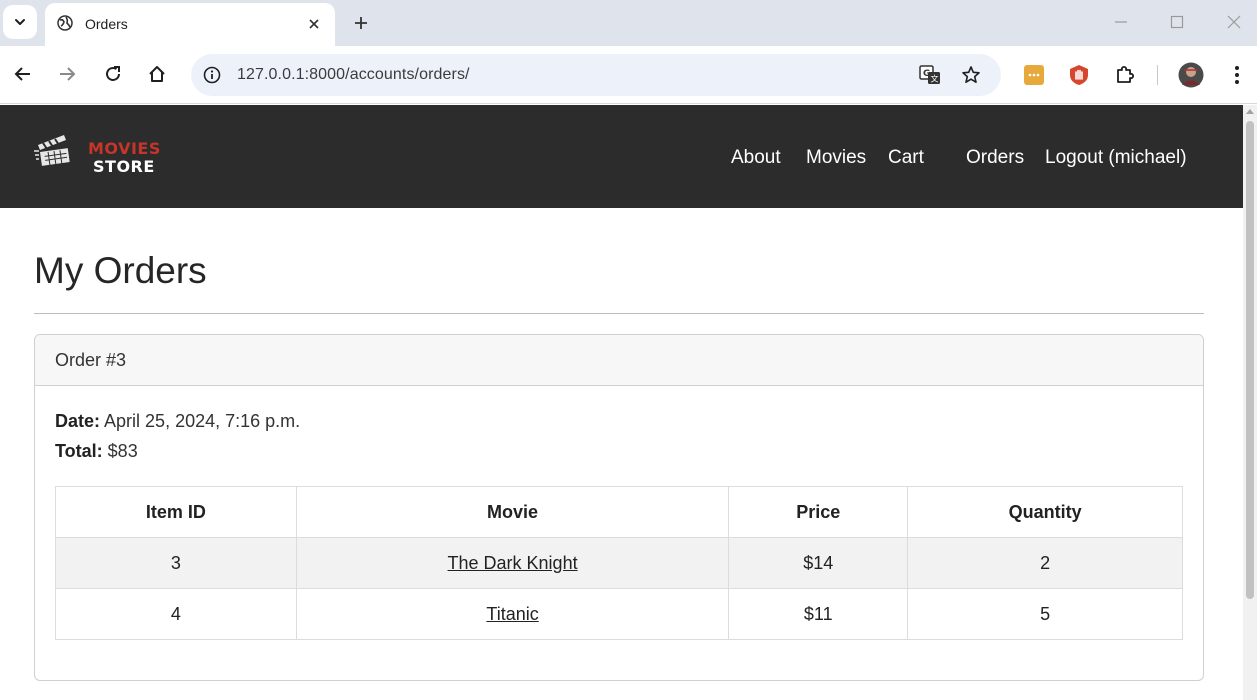  I want to click on tab-search-button, so click(20, 22).